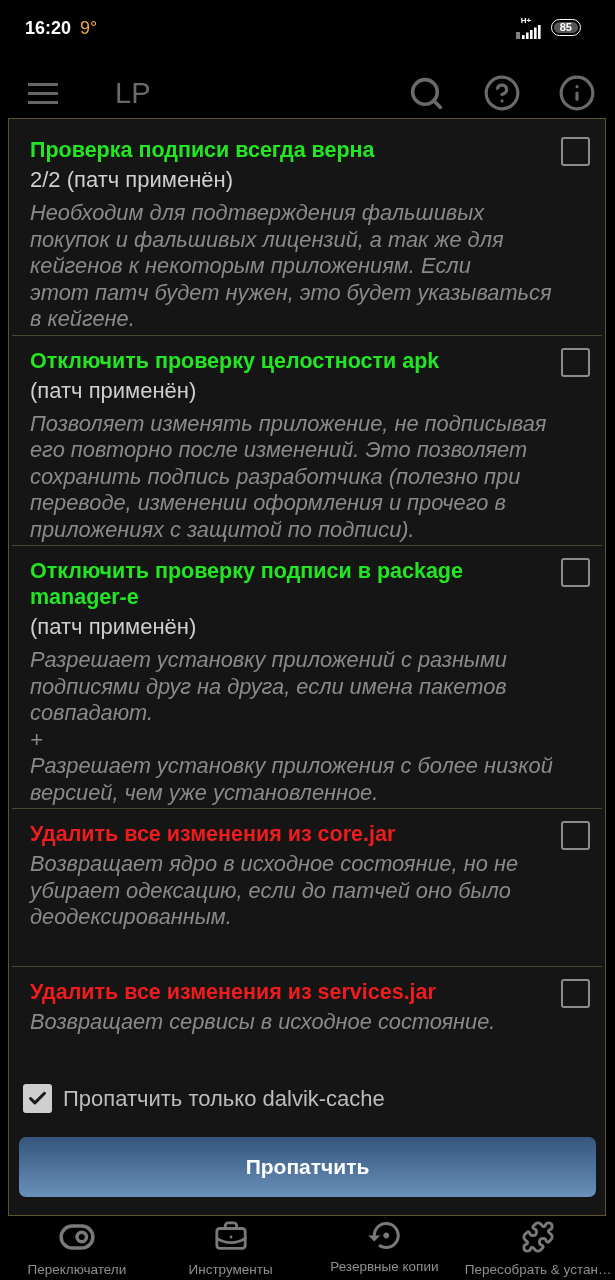 Image resolution: width=615 pixels, height=1280 pixels. Describe the element at coordinates (528, 31) in the screenshot. I see `signal-icon` at that location.